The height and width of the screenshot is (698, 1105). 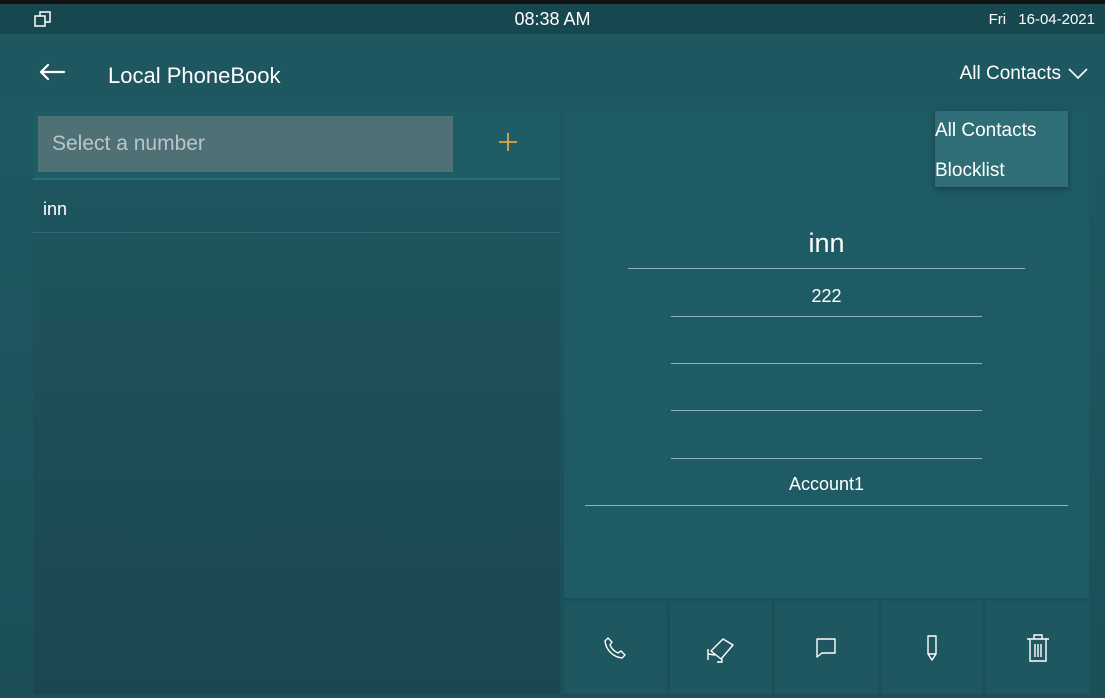 I want to click on delete-button, so click(x=1037, y=647).